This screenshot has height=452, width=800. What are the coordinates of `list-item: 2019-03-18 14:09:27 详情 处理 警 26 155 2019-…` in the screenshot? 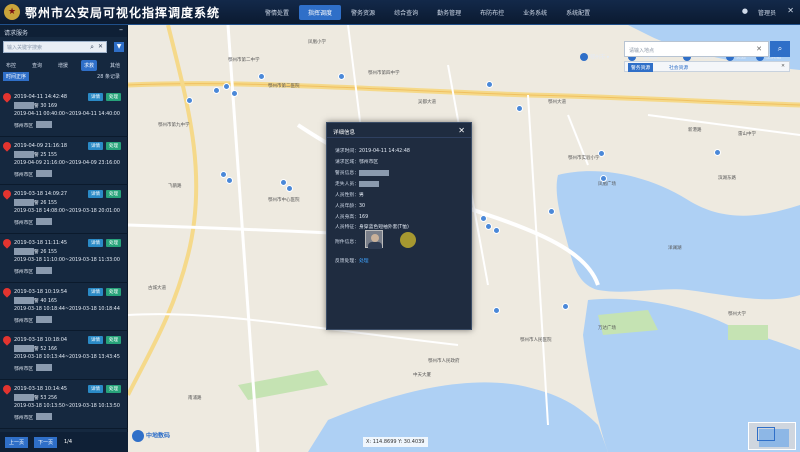 It's located at (64, 210).